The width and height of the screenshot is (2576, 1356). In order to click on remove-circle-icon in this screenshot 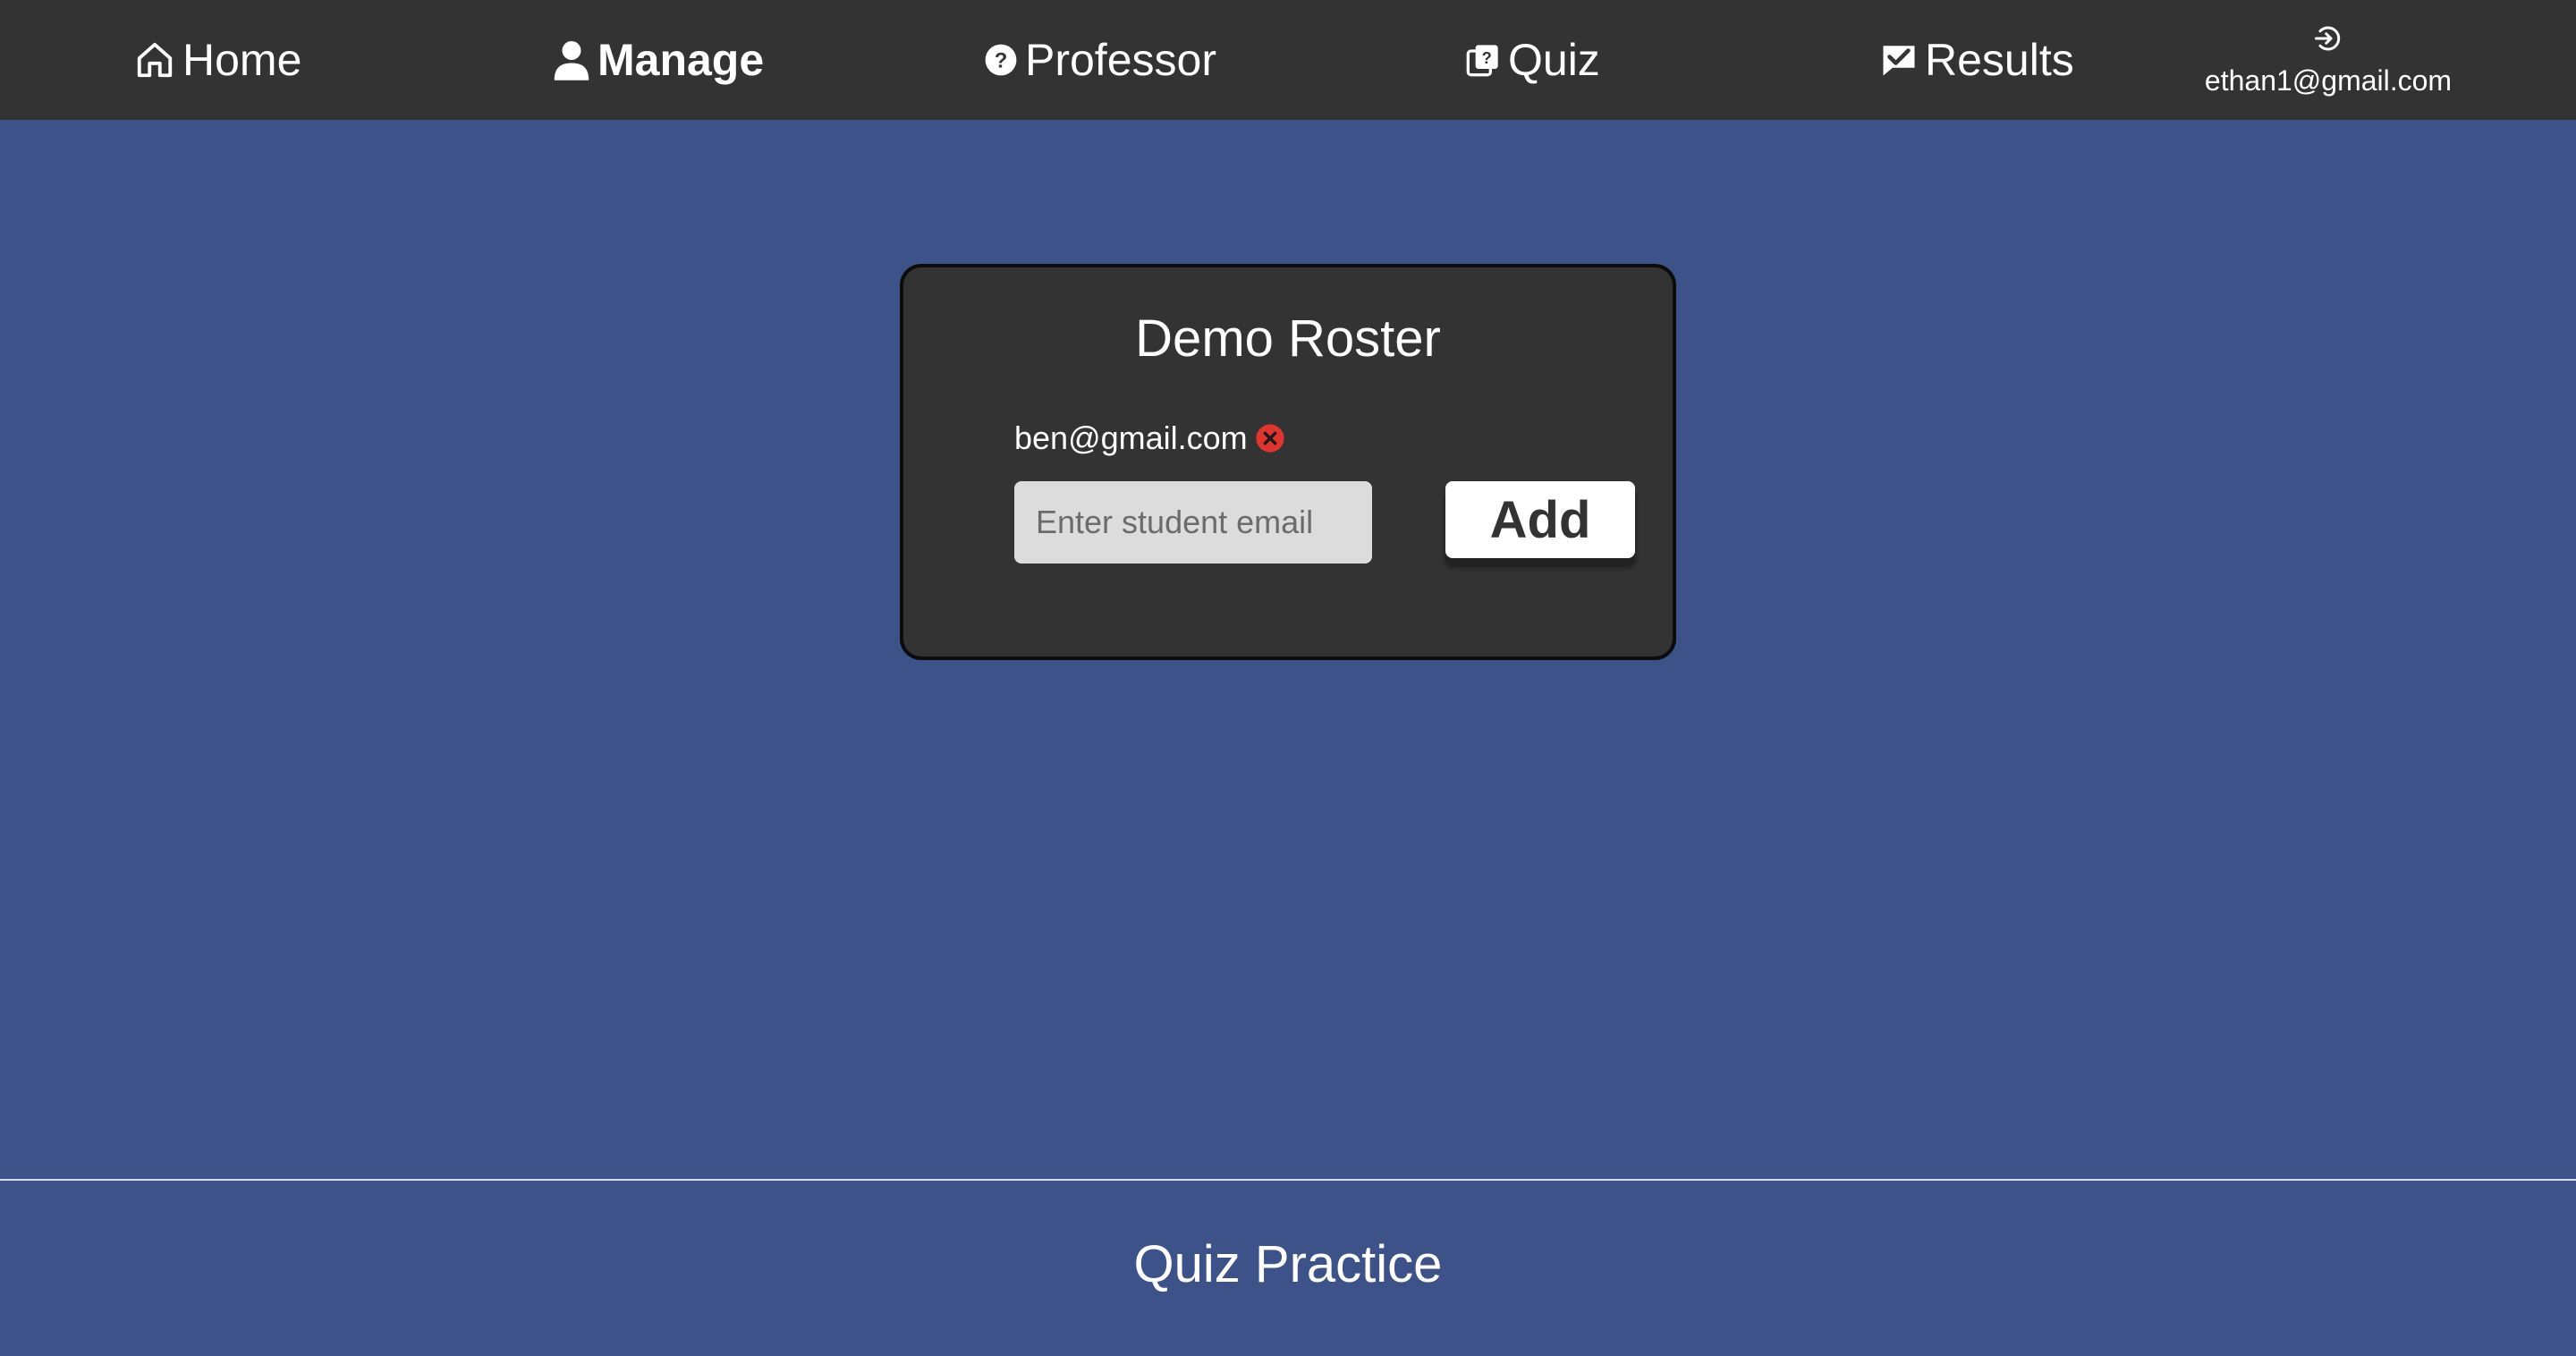, I will do `click(1270, 438)`.